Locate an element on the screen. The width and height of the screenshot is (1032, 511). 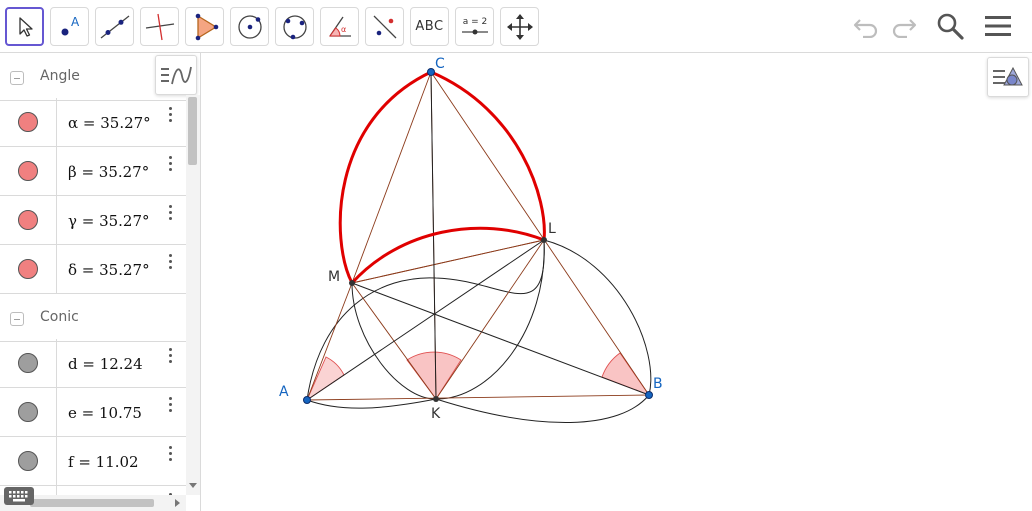
algebra-row-d: d = 12.24 is located at coordinates (93, 363).